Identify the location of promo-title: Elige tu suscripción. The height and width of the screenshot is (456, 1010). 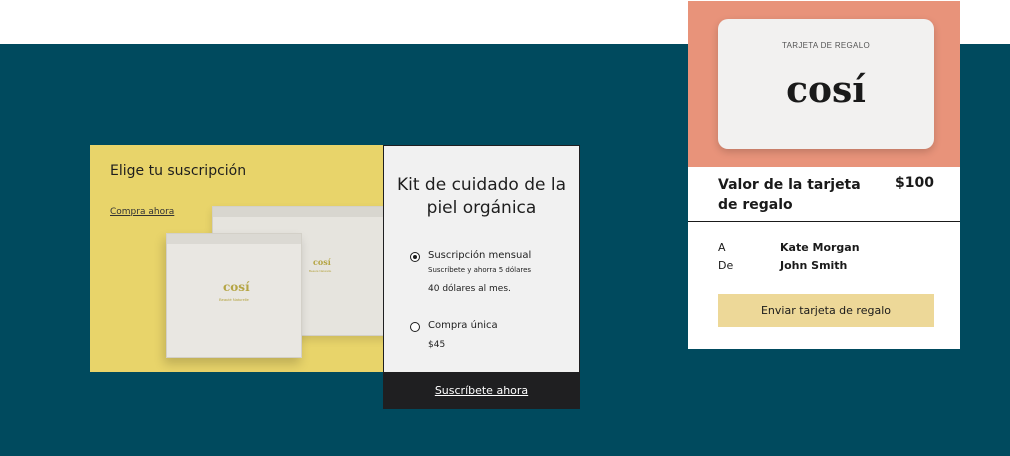
(178, 171).